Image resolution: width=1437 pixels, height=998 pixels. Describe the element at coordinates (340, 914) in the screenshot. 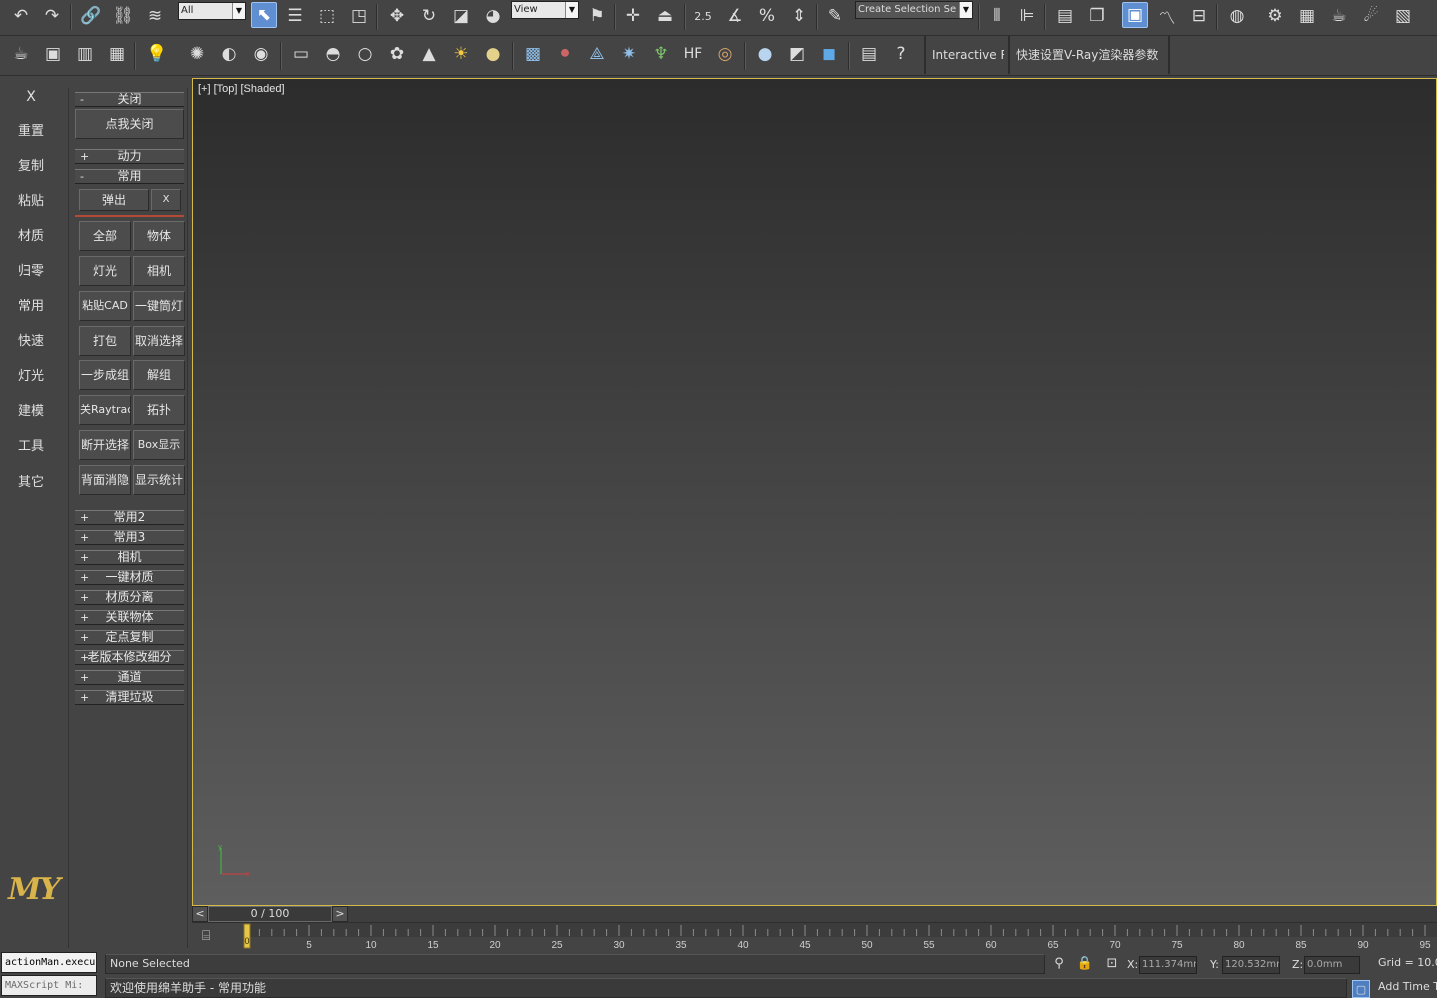

I see `next-frame-button: >` at that location.